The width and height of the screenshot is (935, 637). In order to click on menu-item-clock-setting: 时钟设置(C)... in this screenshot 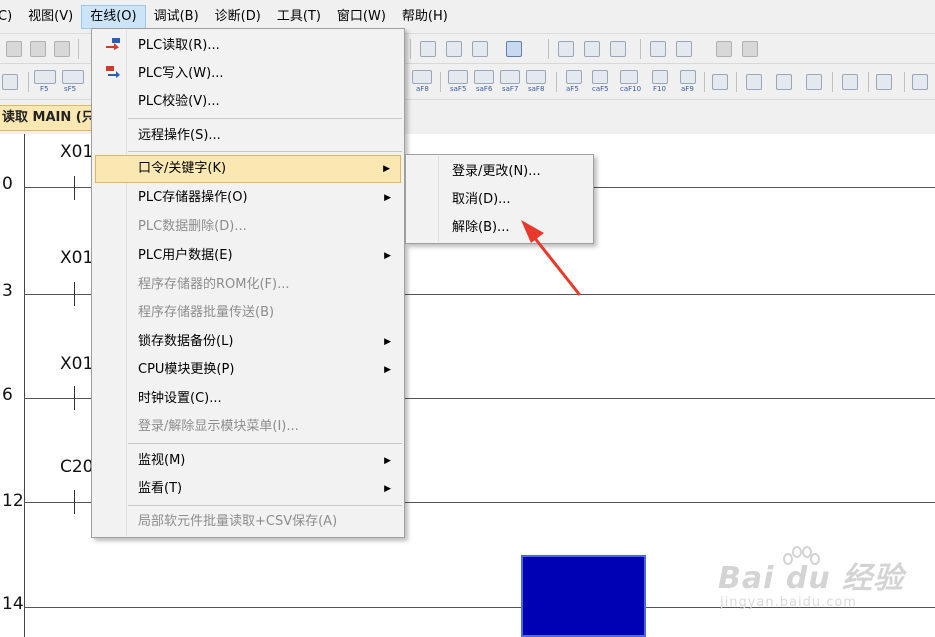, I will do `click(248, 399)`.